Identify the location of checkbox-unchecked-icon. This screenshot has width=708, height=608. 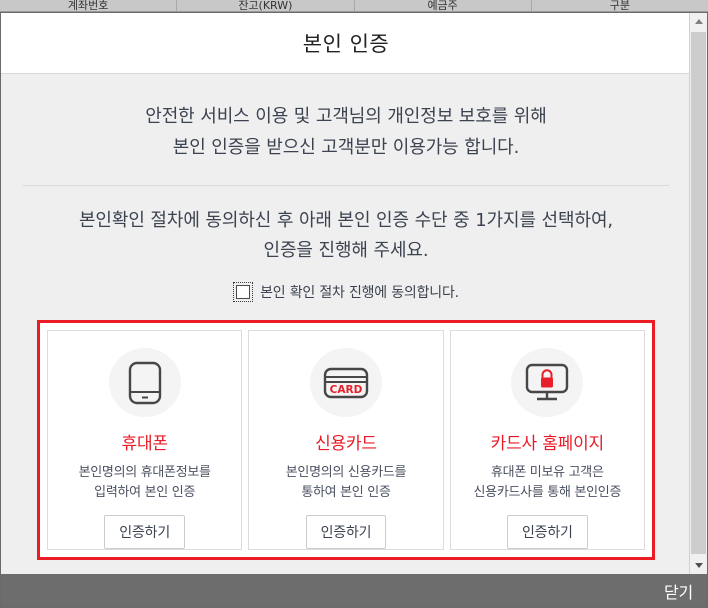
(243, 292).